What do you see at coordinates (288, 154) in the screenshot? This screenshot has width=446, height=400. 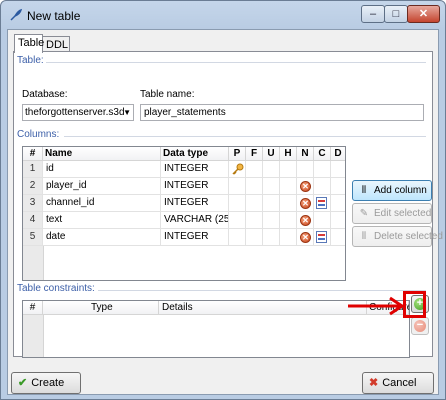 I see `col-header-h: H` at bounding box center [288, 154].